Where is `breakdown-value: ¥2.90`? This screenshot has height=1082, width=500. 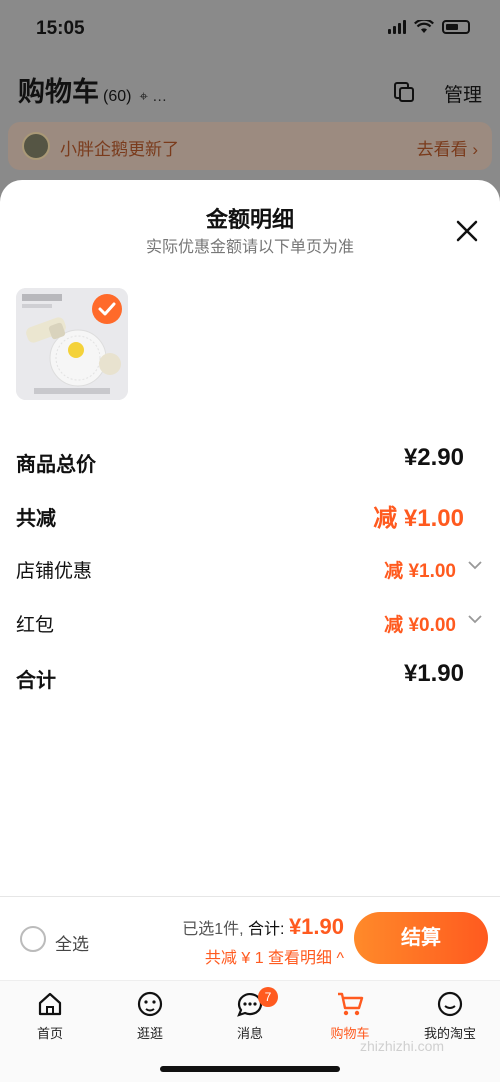
breakdown-value: ¥2.90 is located at coordinates (433, 457).